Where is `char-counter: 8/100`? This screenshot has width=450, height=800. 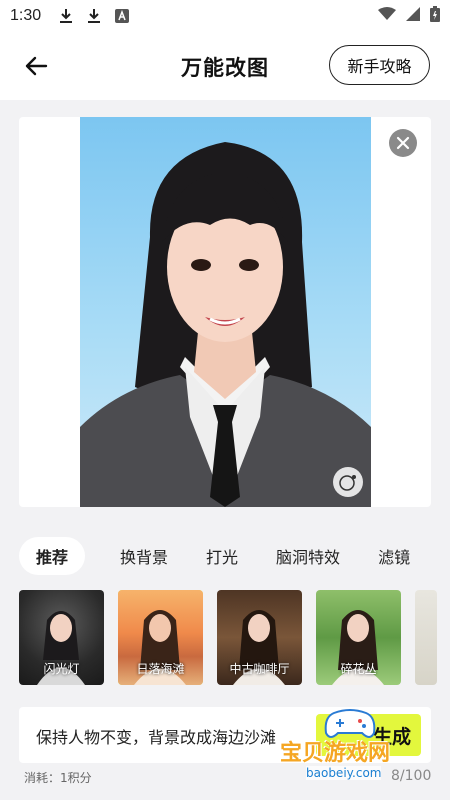 char-counter: 8/100 is located at coordinates (411, 776).